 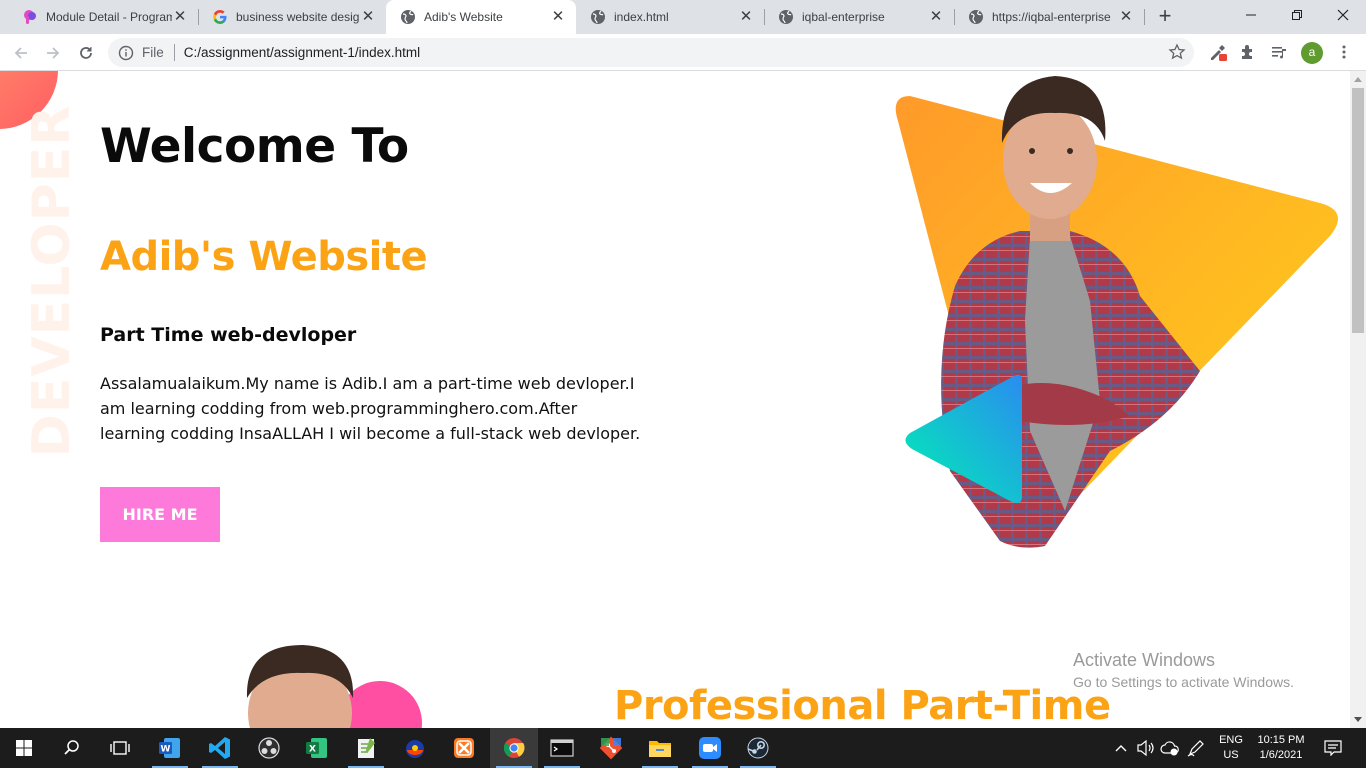 I want to click on section2-illustration, so click(x=334, y=686).